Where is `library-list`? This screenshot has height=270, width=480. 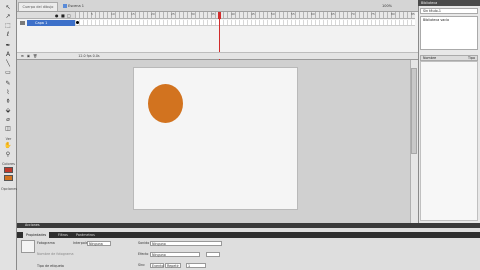 library-list is located at coordinates (449, 141).